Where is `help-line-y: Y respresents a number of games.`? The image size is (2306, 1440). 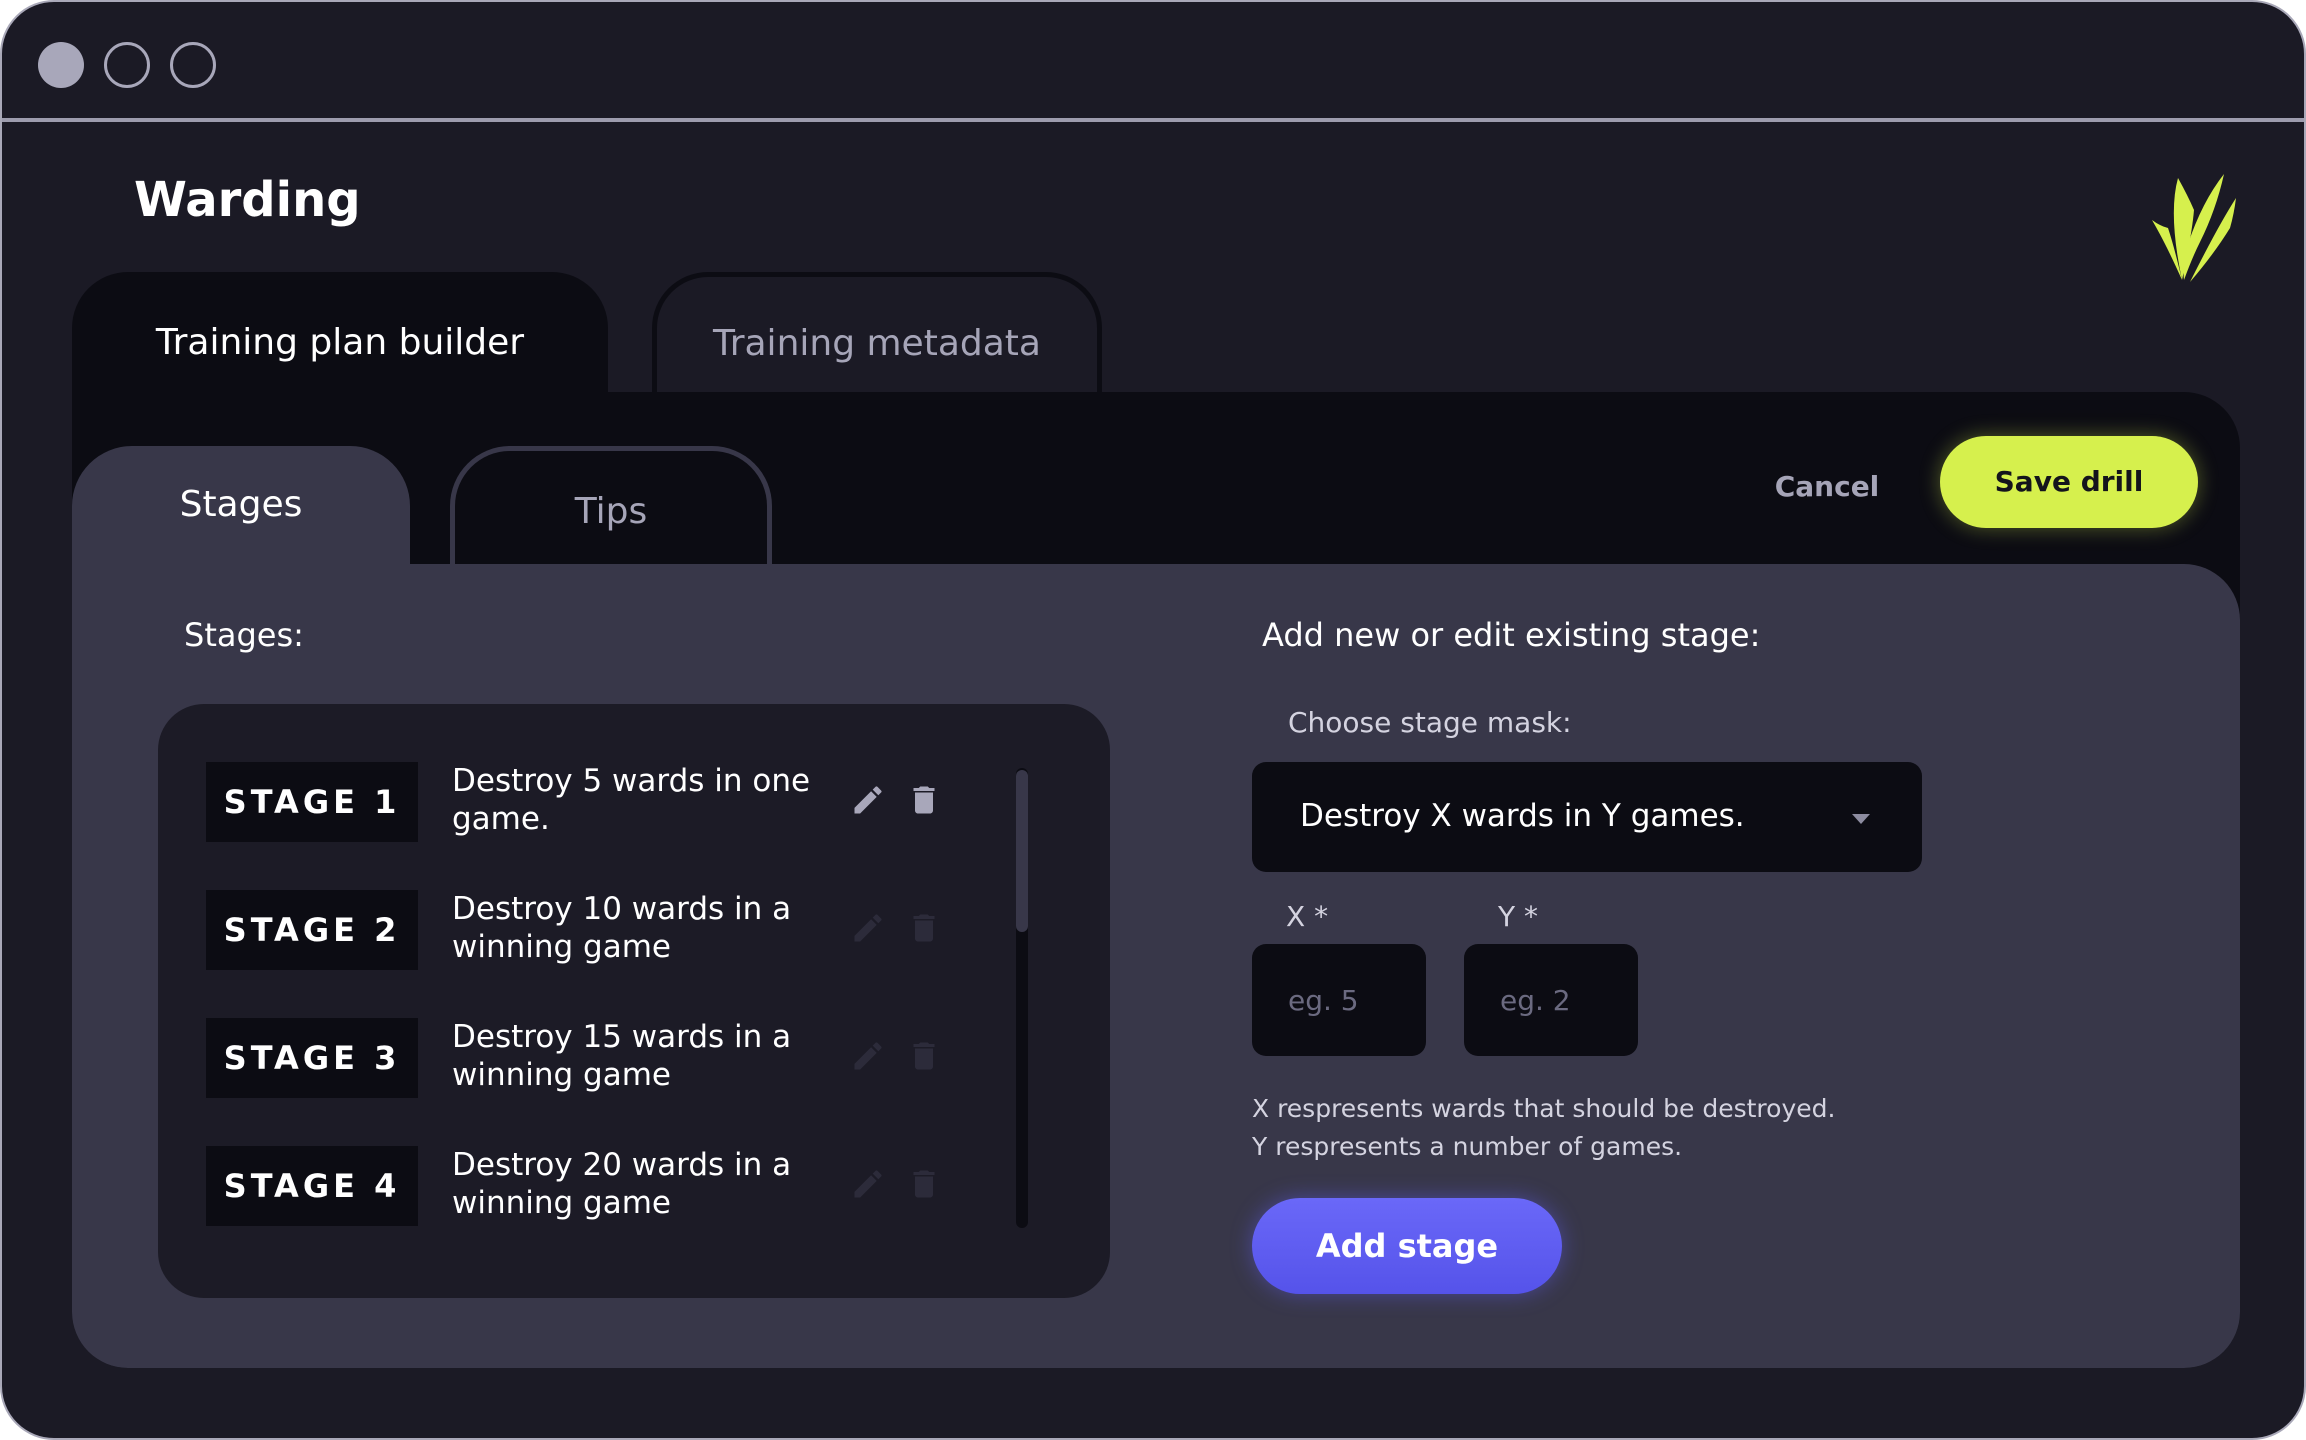
help-line-y: Y respresents a number of games. is located at coordinates (1467, 1146).